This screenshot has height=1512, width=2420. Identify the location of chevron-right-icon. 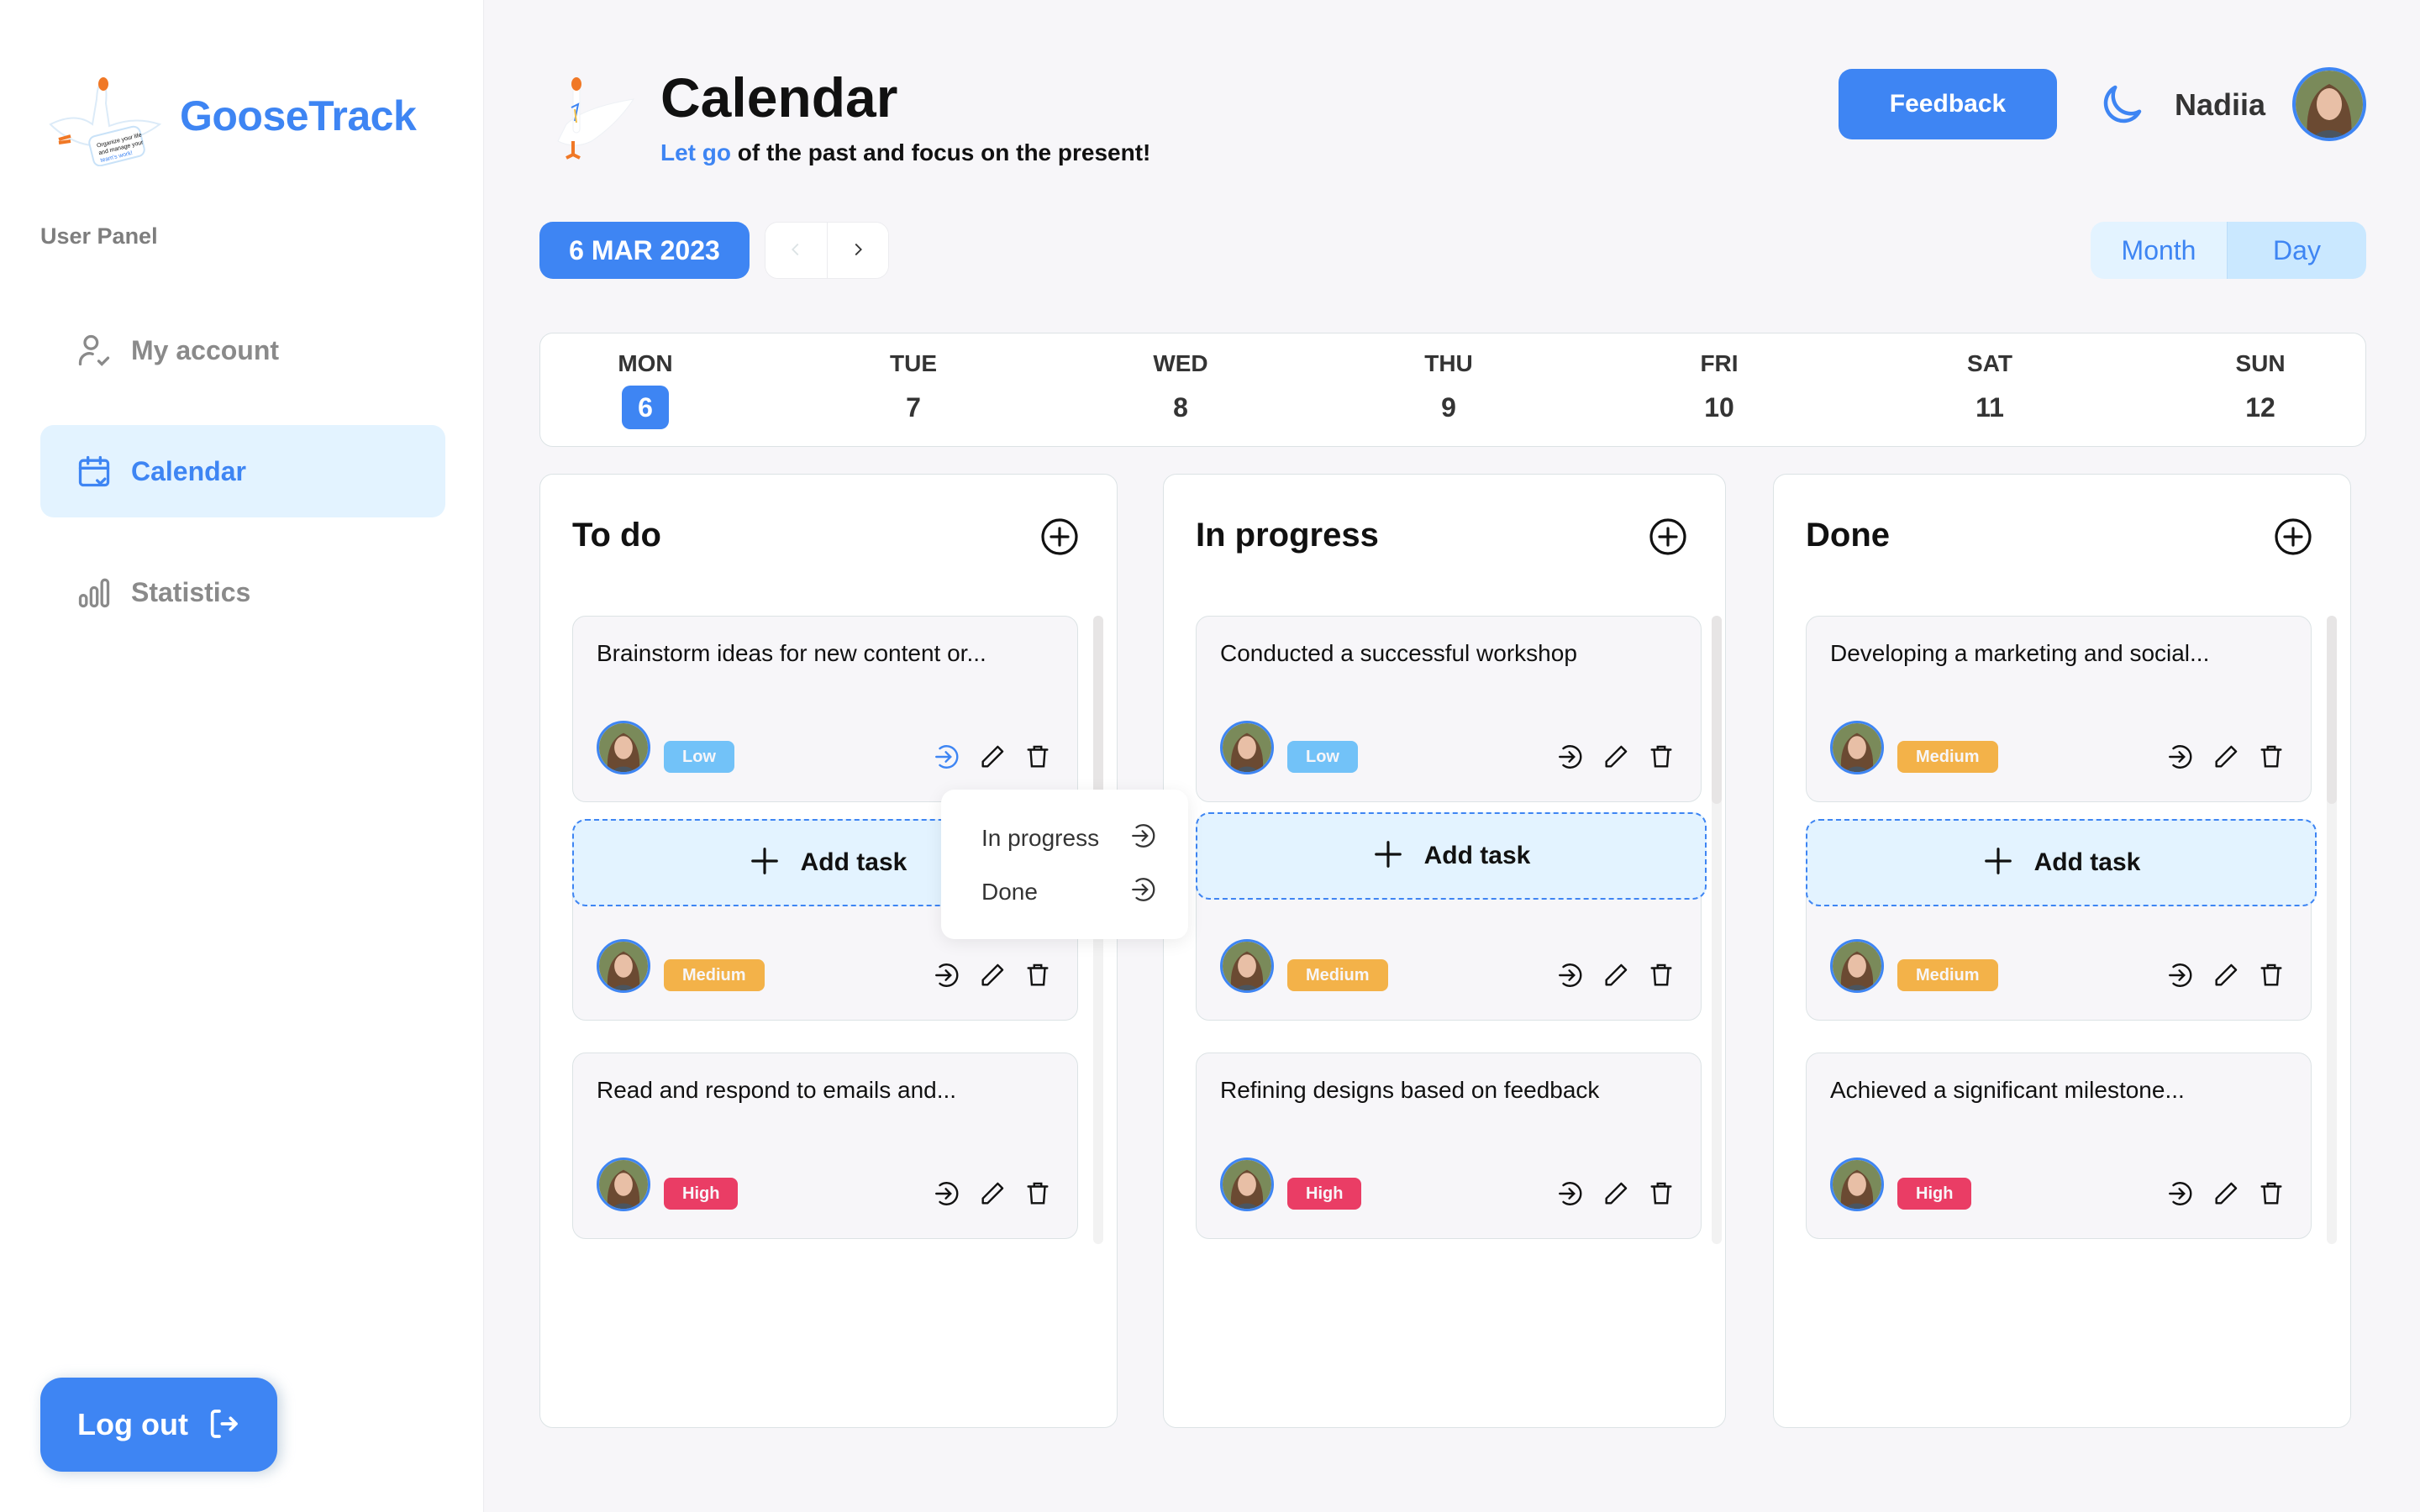
(858, 250).